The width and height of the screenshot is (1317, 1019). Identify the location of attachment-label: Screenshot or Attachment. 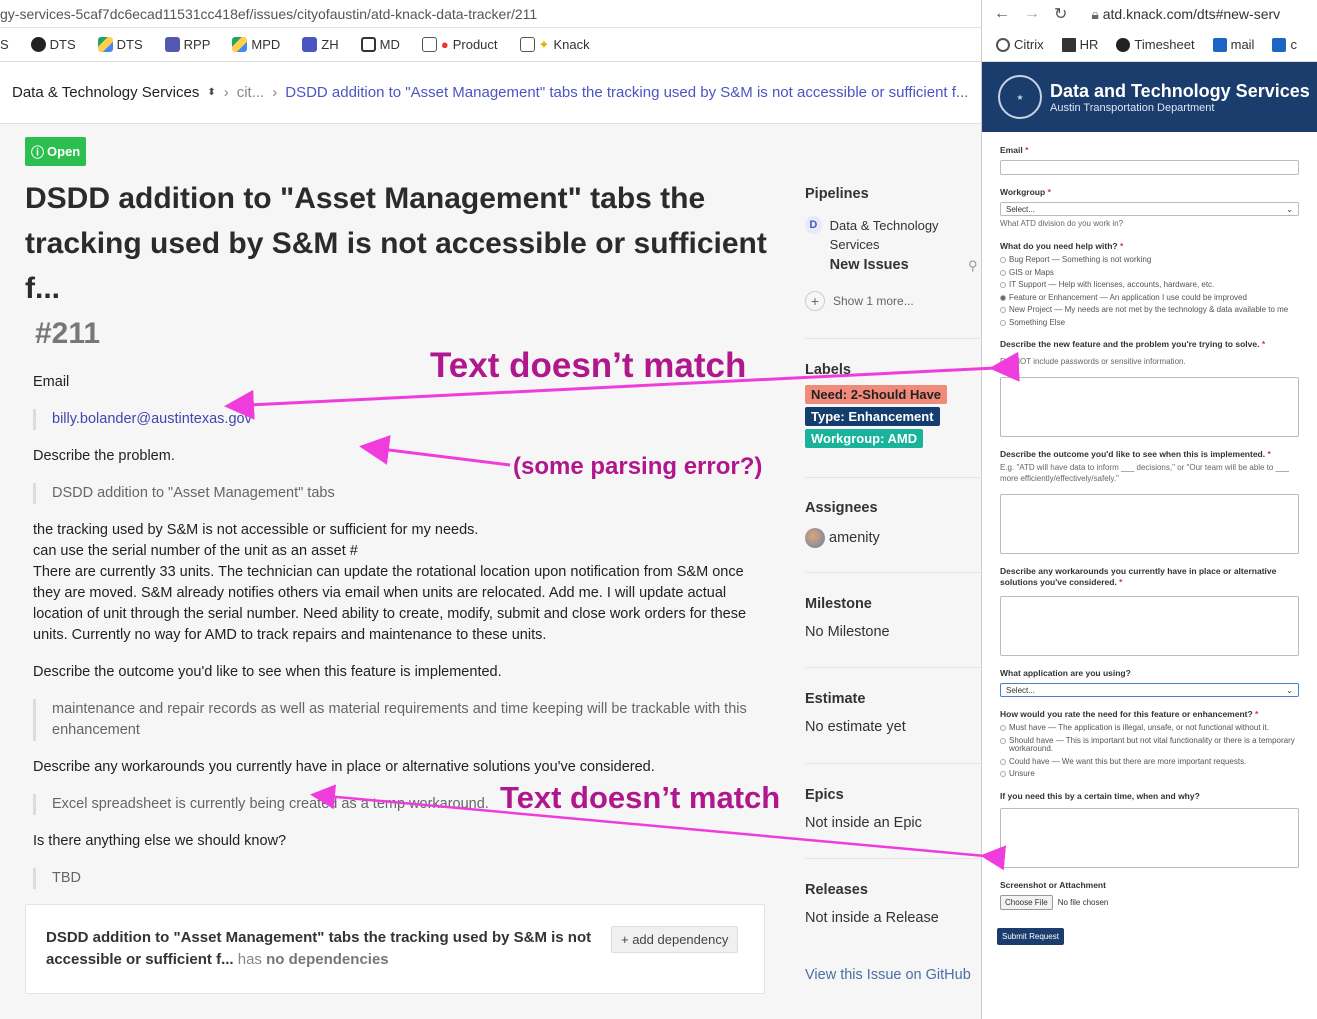
(1053, 884).